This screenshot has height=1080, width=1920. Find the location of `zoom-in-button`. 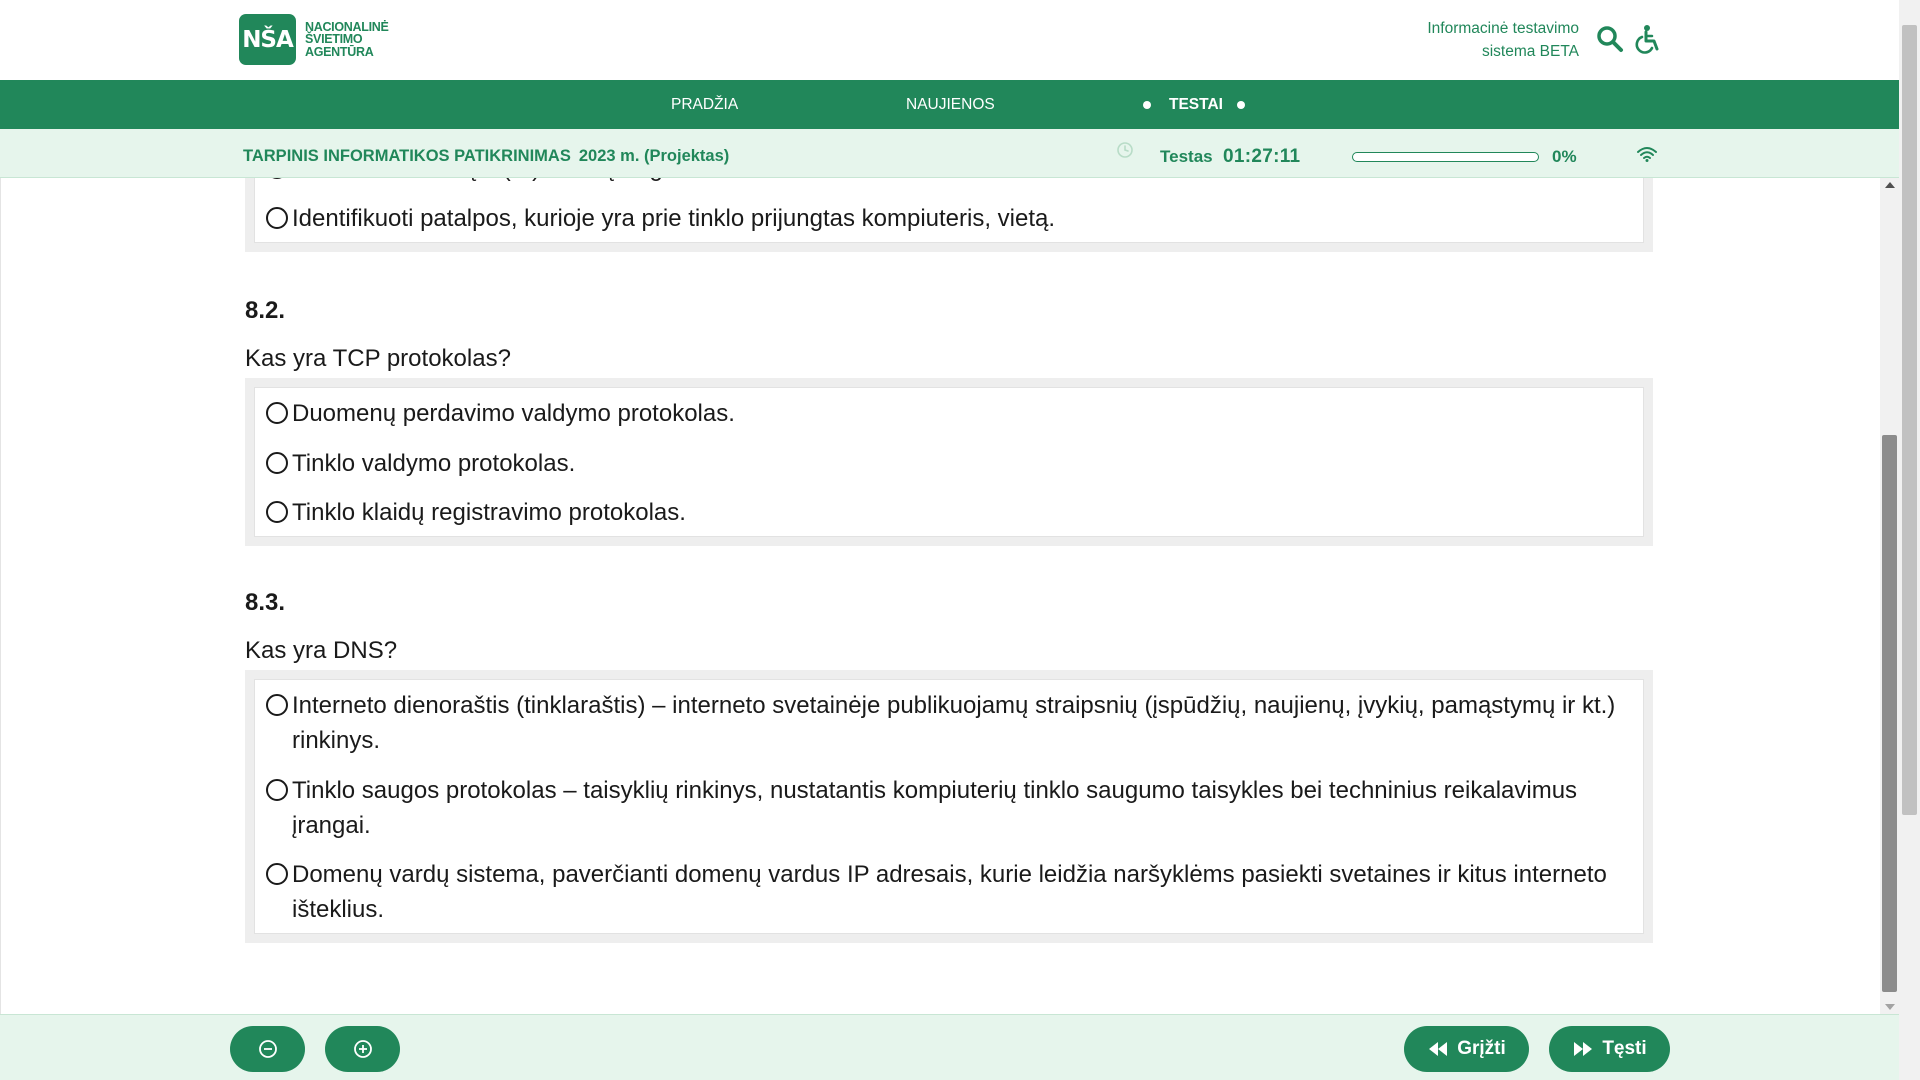

zoom-in-button is located at coordinates (362, 1049).